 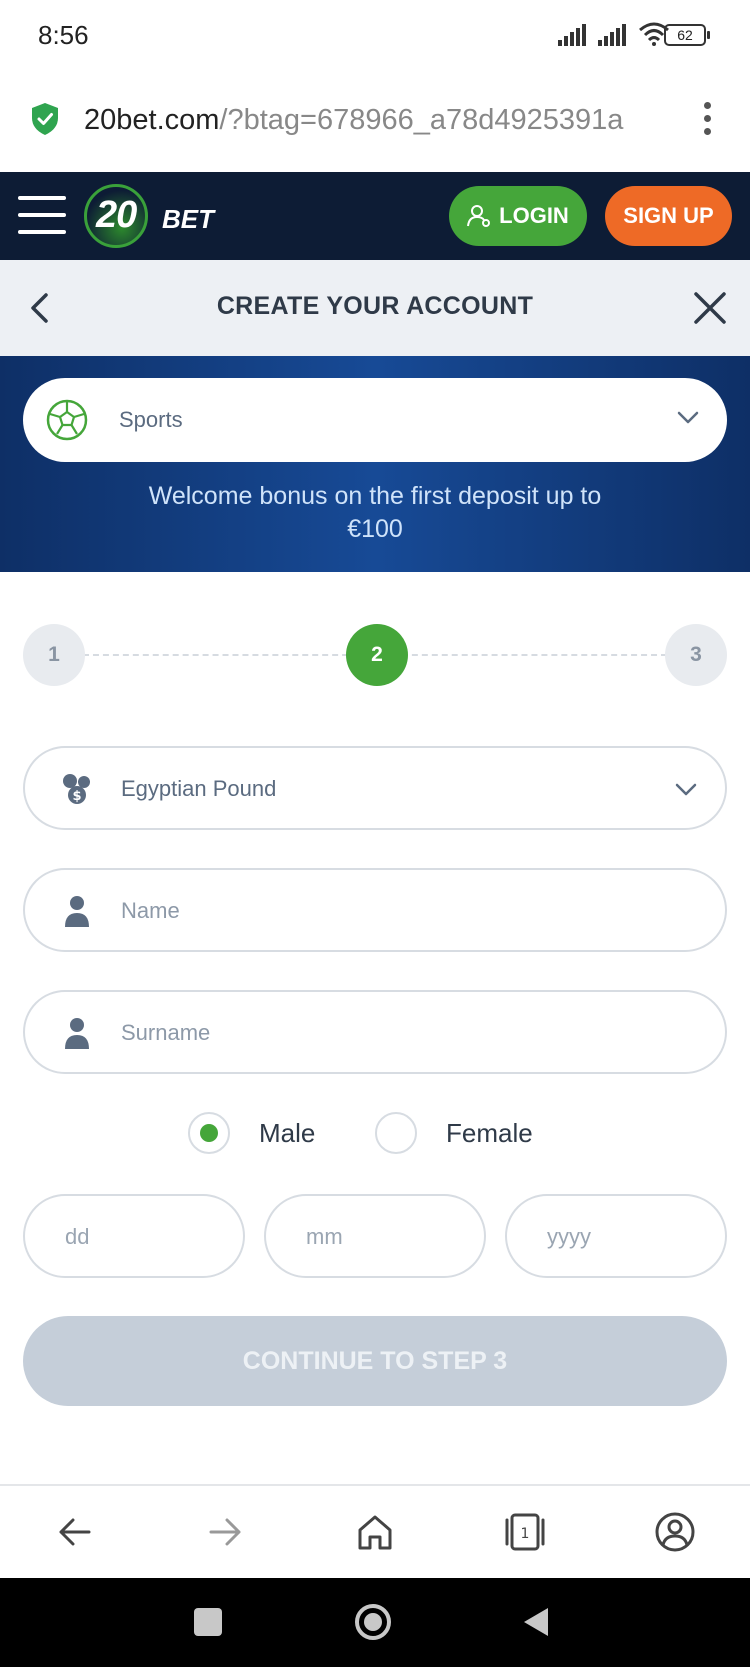 I want to click on birth-year-field, so click(x=616, y=1236).